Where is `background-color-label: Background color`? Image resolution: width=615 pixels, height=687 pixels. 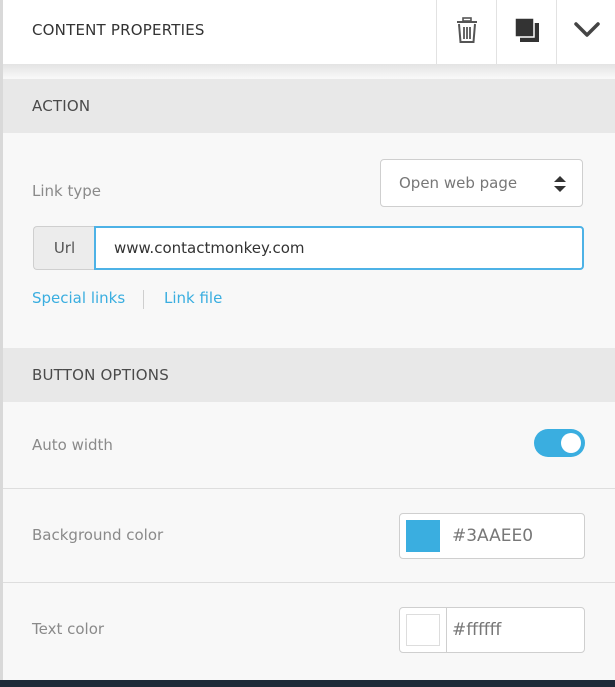
background-color-label: Background color is located at coordinates (98, 535).